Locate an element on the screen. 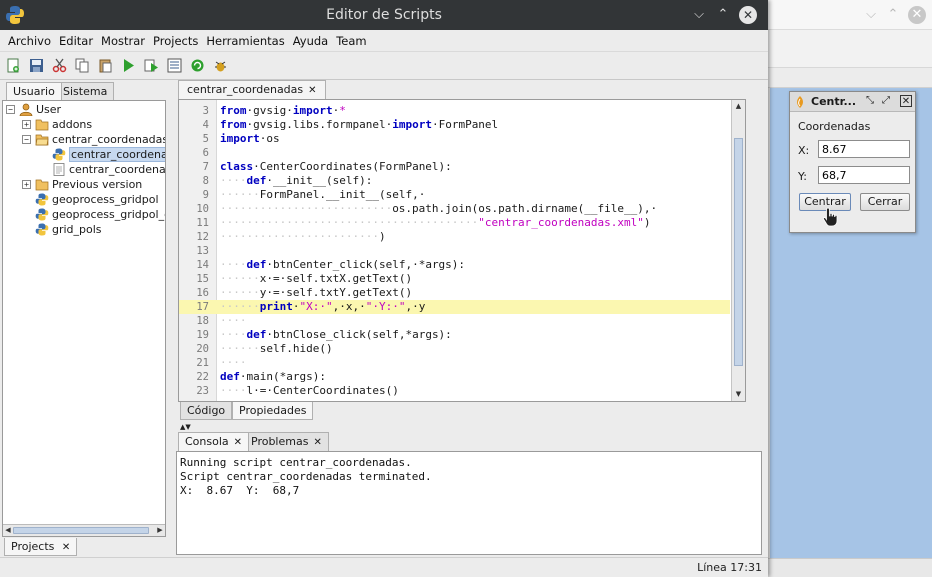 The image size is (932, 577). code-text: ·__init__(self): is located at coordinates (319, 180).